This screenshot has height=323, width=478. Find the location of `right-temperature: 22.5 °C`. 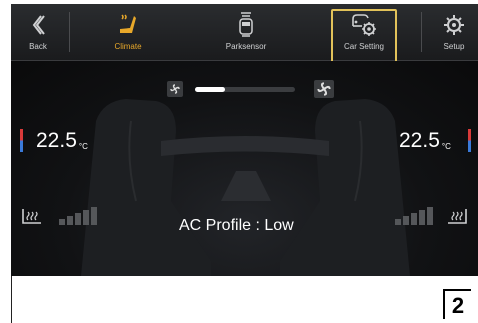

right-temperature: 22.5 °C is located at coordinates (425, 141).